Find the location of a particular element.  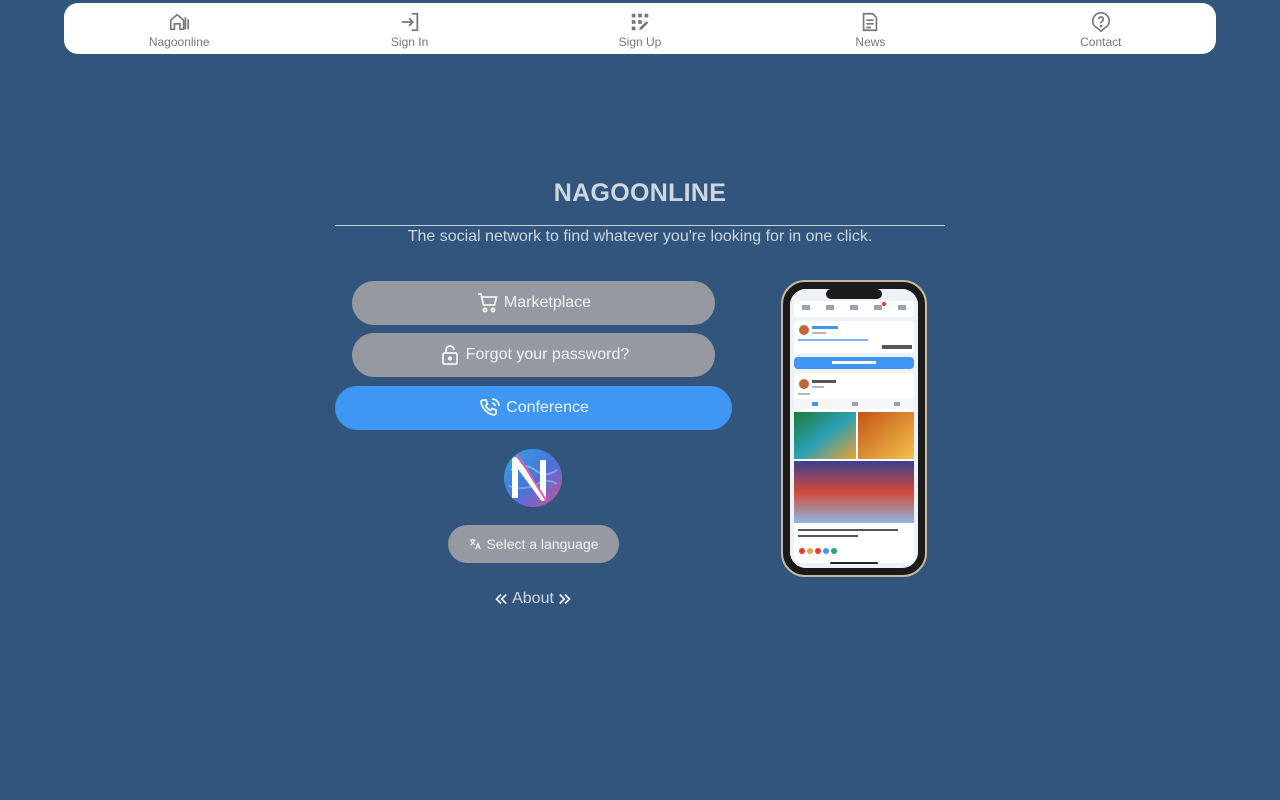

select-language-button: Select a language is located at coordinates (533, 544).